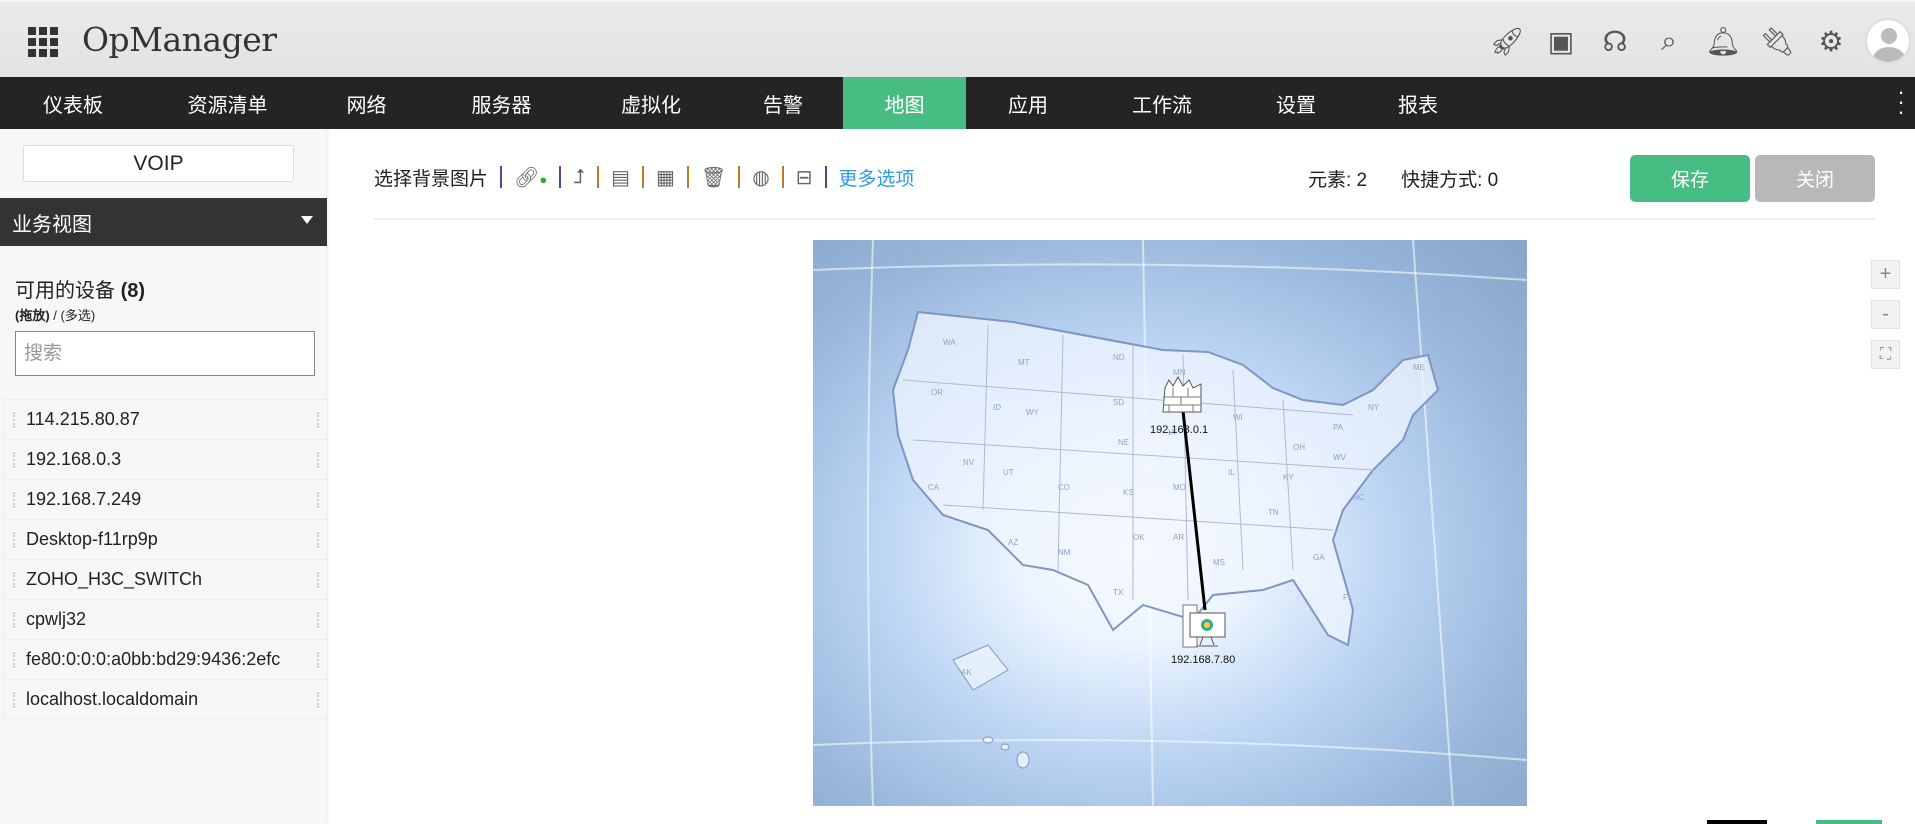  I want to click on headset-icon: ☊, so click(1615, 41).